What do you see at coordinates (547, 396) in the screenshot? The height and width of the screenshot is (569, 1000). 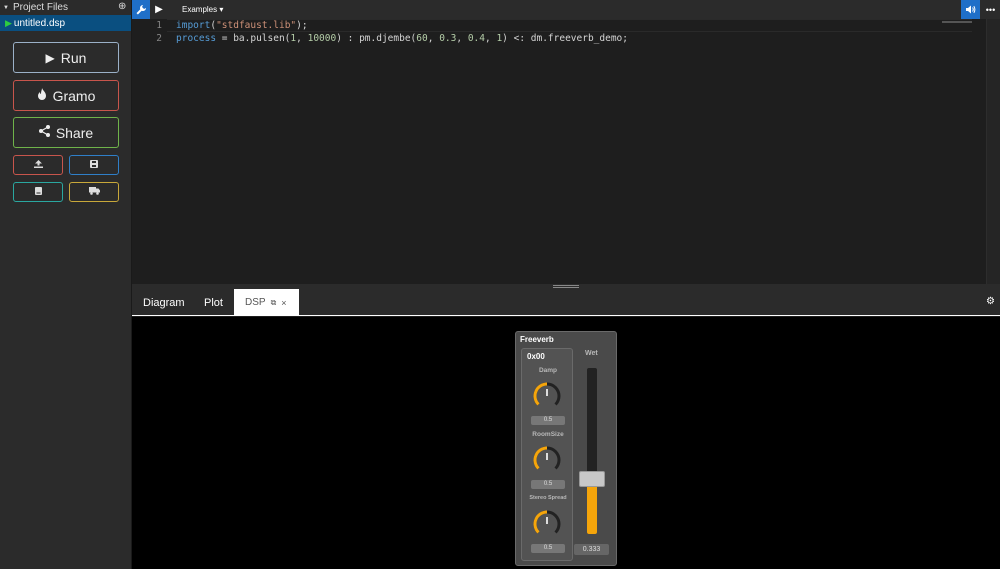 I see `damp-knob` at bounding box center [547, 396].